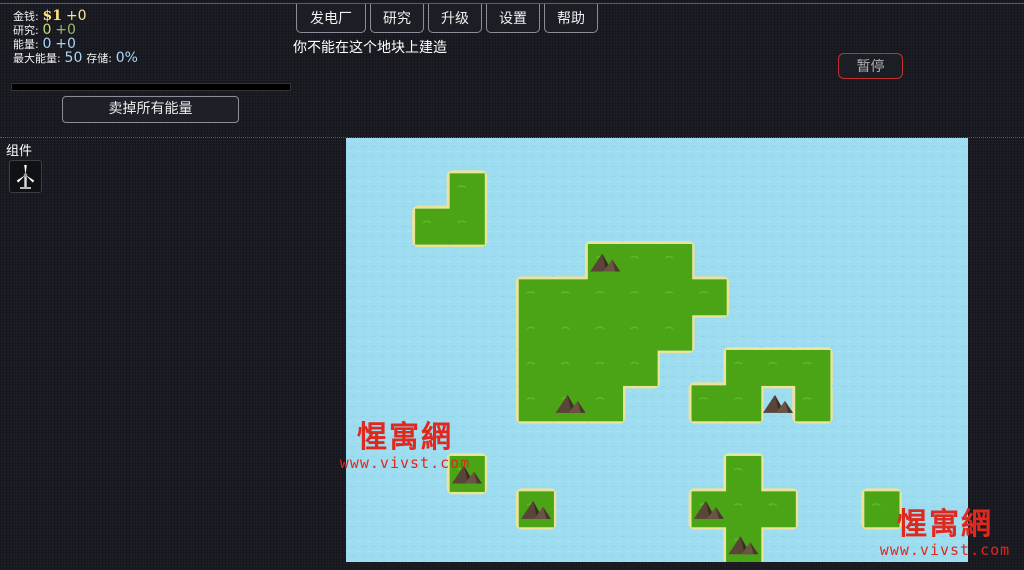  What do you see at coordinates (75, 44) in the screenshot?
I see `energy-row: 能量: 0 +0` at bounding box center [75, 44].